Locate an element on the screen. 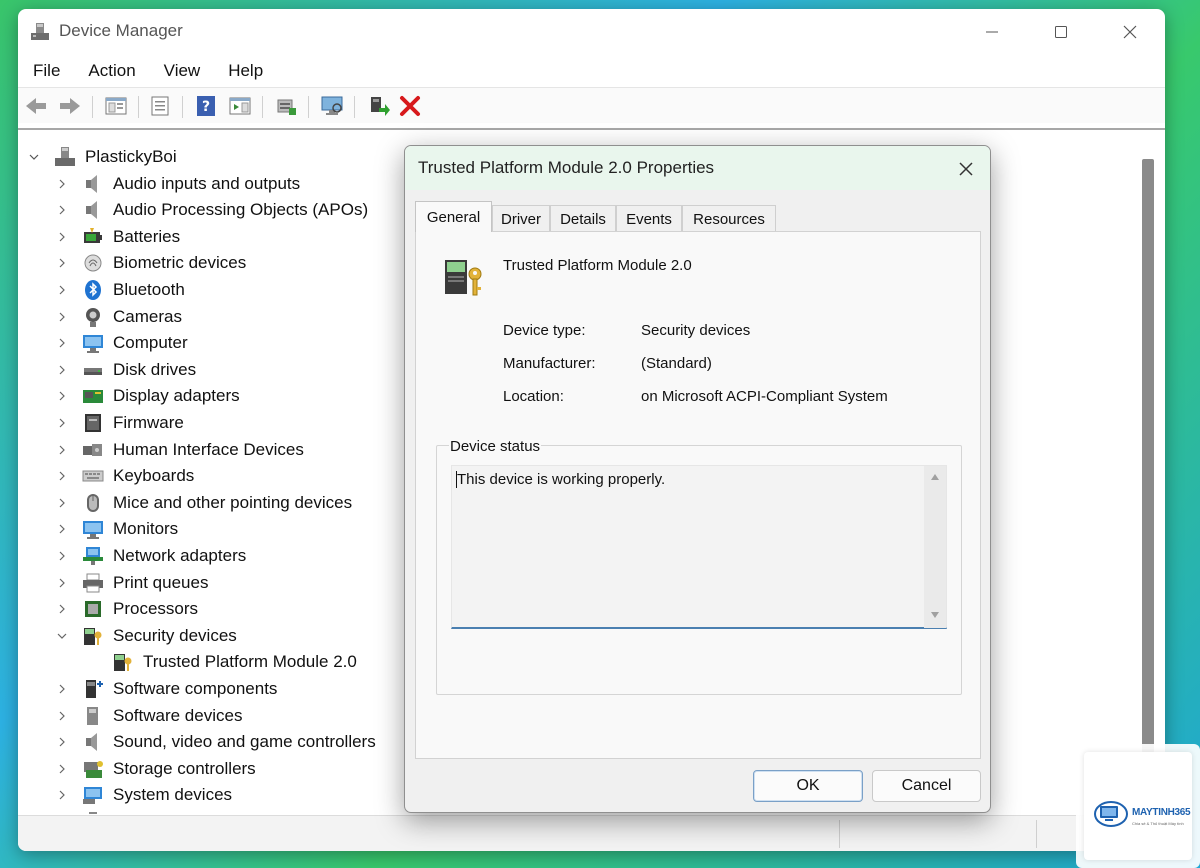 Image resolution: width=1200 pixels, height=868 pixels. dialog-close-button is located at coordinates (966, 169).